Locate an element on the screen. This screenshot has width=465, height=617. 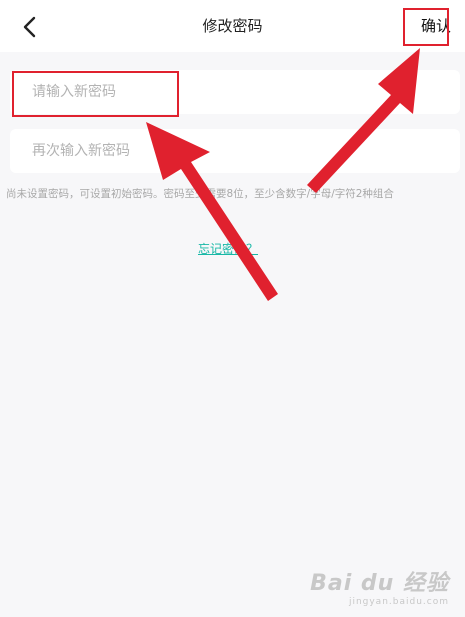
confirm-password-input is located at coordinates (235, 151).